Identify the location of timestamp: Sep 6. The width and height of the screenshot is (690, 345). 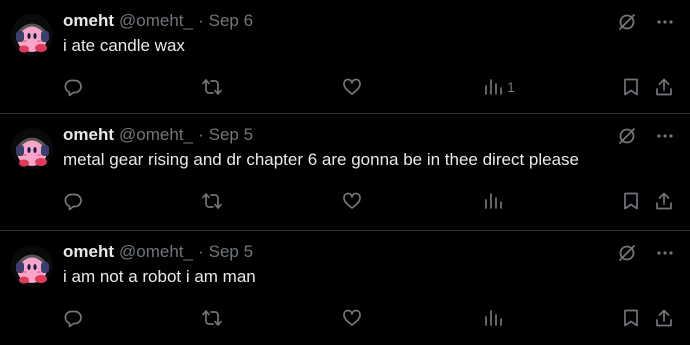
(231, 21).